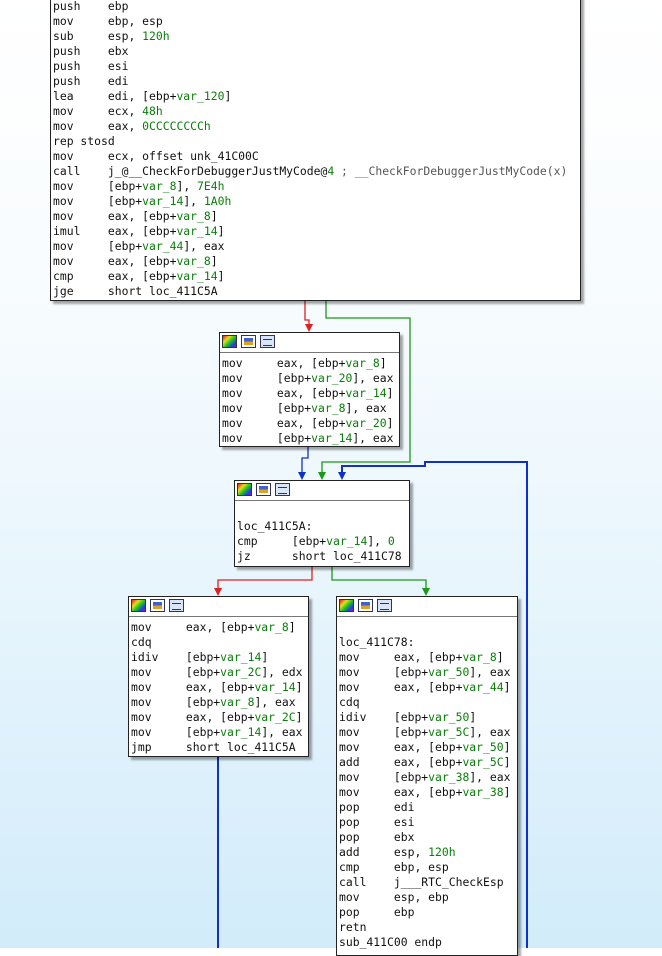 This screenshot has height=956, width=662. Describe the element at coordinates (428, 687) in the screenshot. I see `asm-line: mov eax, [ebp+var_44]` at that location.